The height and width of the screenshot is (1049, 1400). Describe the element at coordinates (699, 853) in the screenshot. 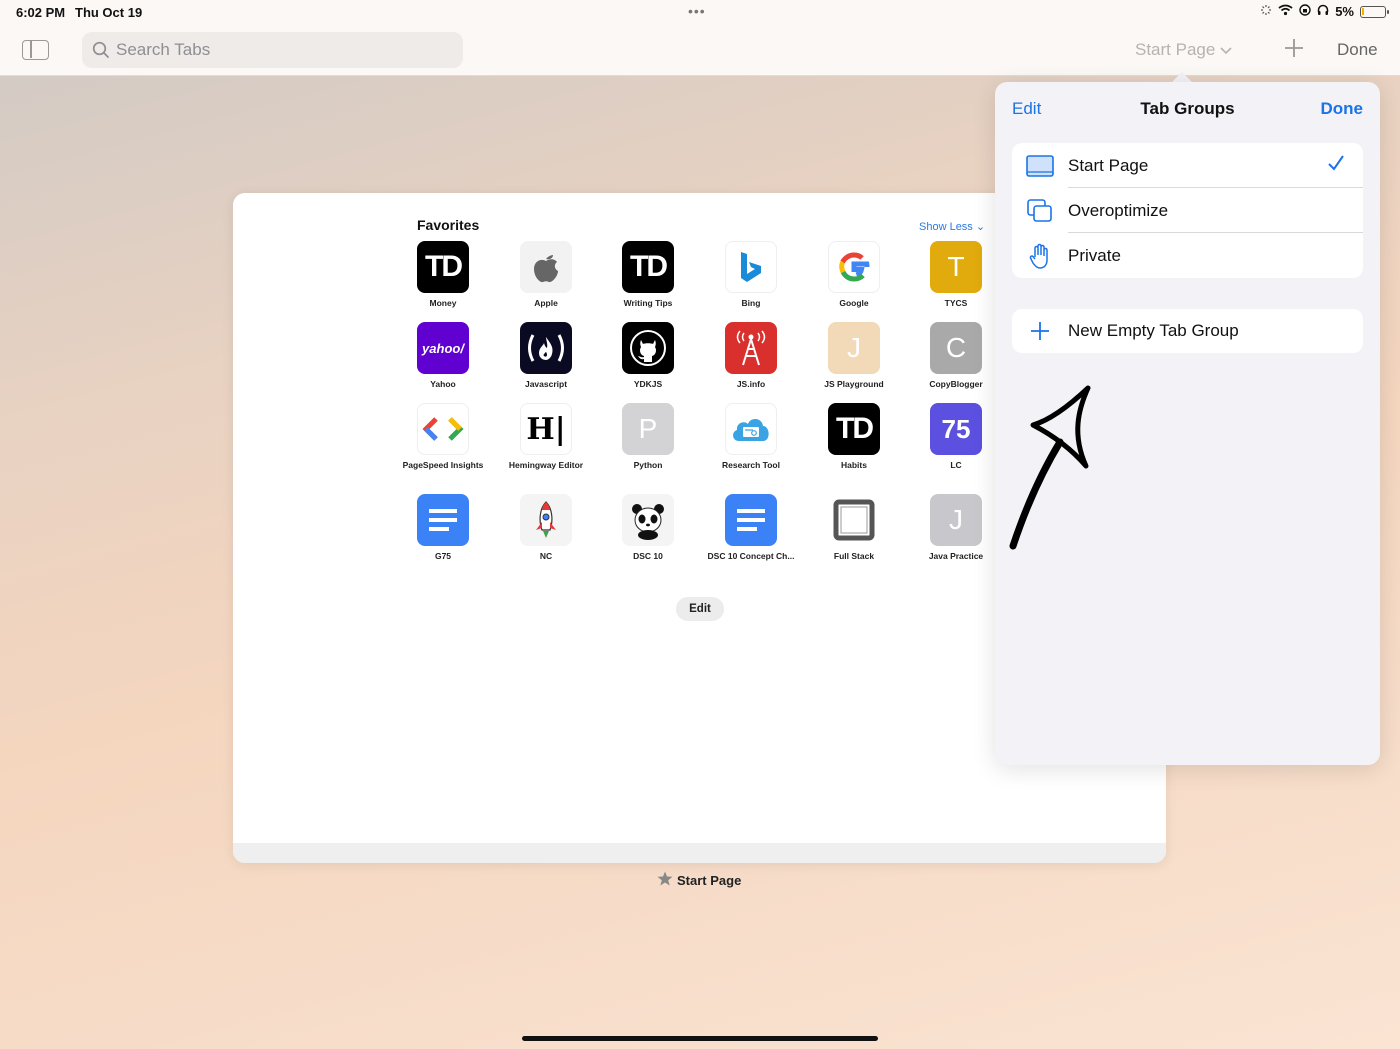

I see `tab-card-footer` at that location.